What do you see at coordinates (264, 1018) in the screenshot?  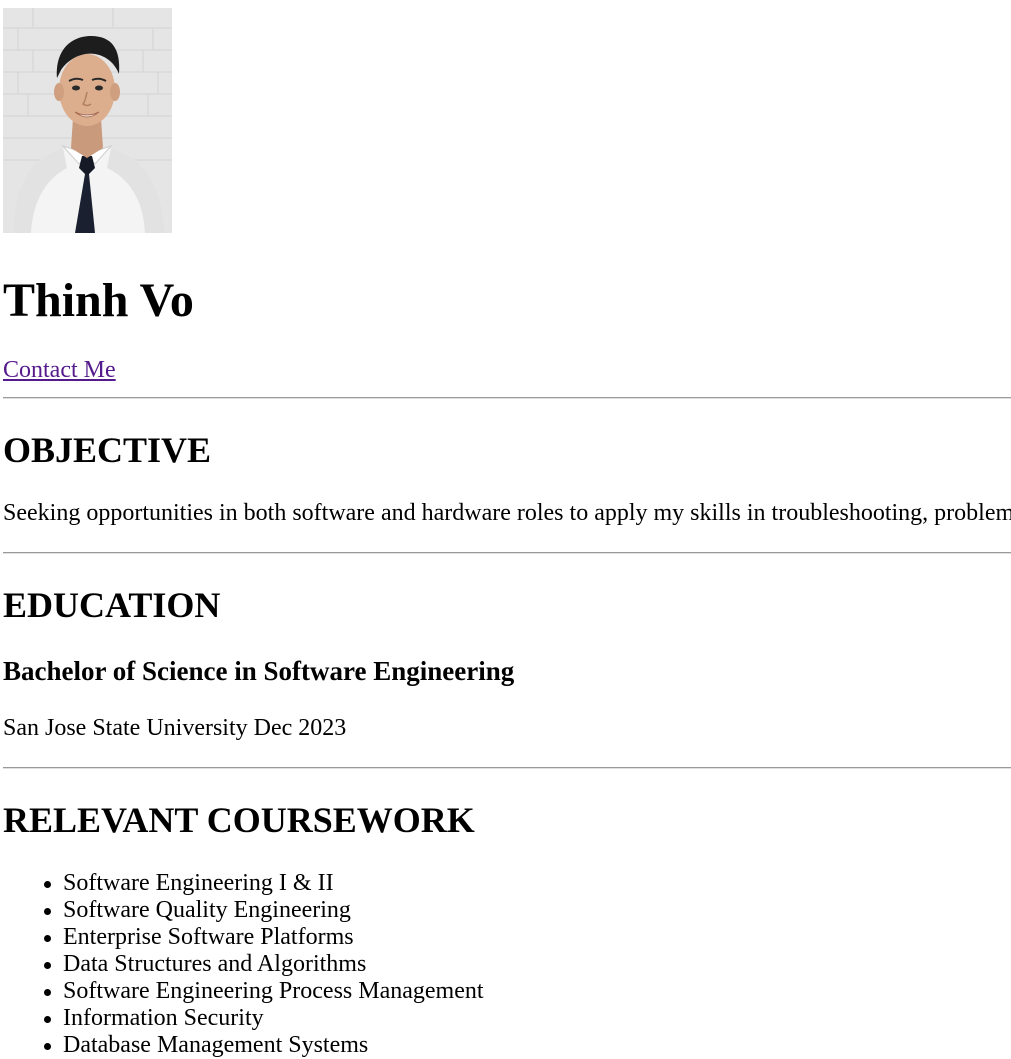 I see `list-item: Information Security` at bounding box center [264, 1018].